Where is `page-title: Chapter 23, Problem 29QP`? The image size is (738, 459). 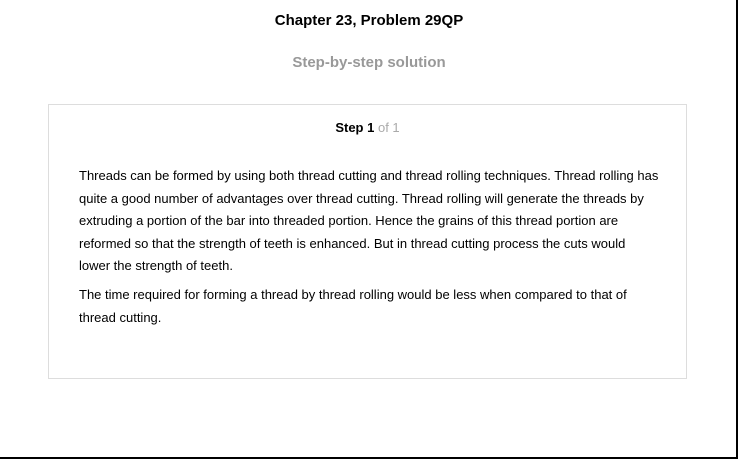
page-title: Chapter 23, Problem 29QP is located at coordinates (369, 20).